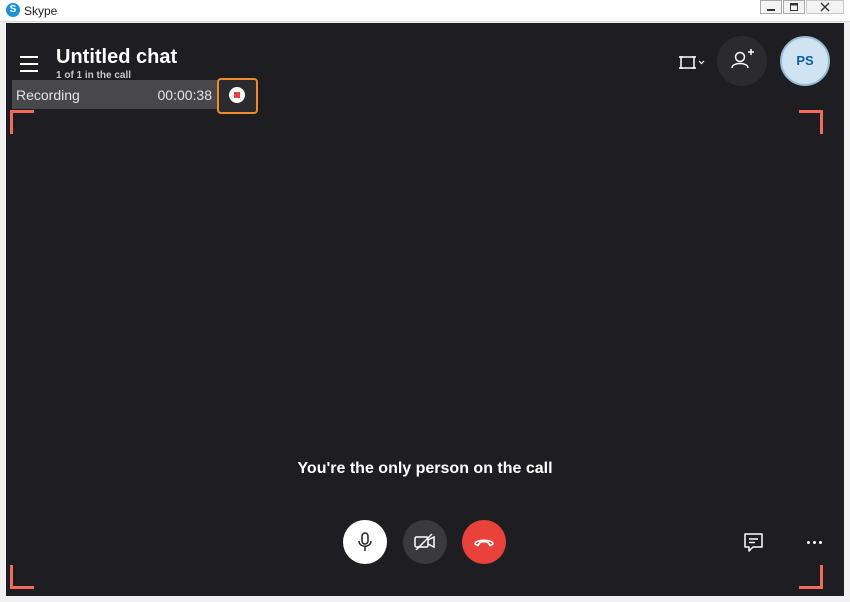 Image resolution: width=850 pixels, height=602 pixels. What do you see at coordinates (185, 95) in the screenshot?
I see `recording-timer: 00:00:38` at bounding box center [185, 95].